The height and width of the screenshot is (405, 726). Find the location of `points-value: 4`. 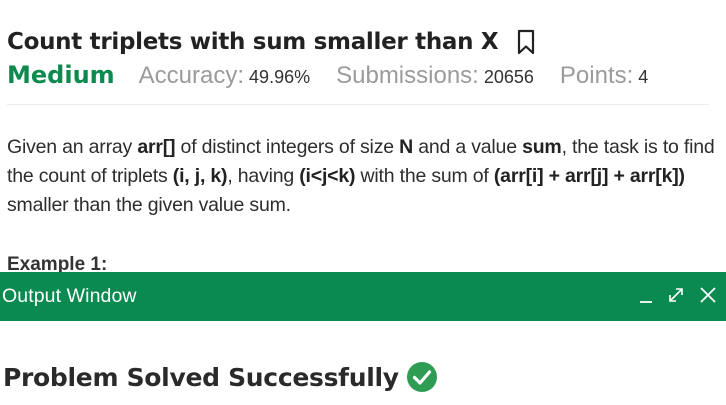

points-value: 4 is located at coordinates (643, 77).